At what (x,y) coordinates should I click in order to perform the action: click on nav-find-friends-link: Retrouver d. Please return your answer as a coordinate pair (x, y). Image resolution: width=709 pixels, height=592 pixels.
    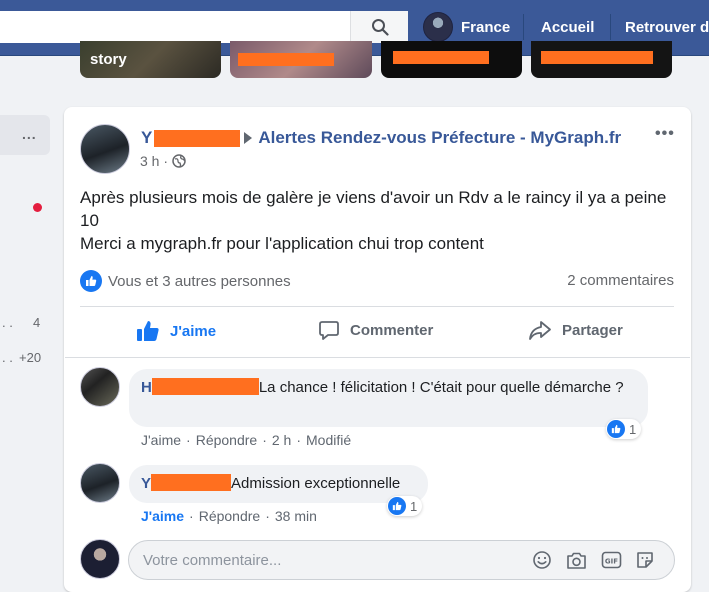
    Looking at the image, I should click on (667, 27).